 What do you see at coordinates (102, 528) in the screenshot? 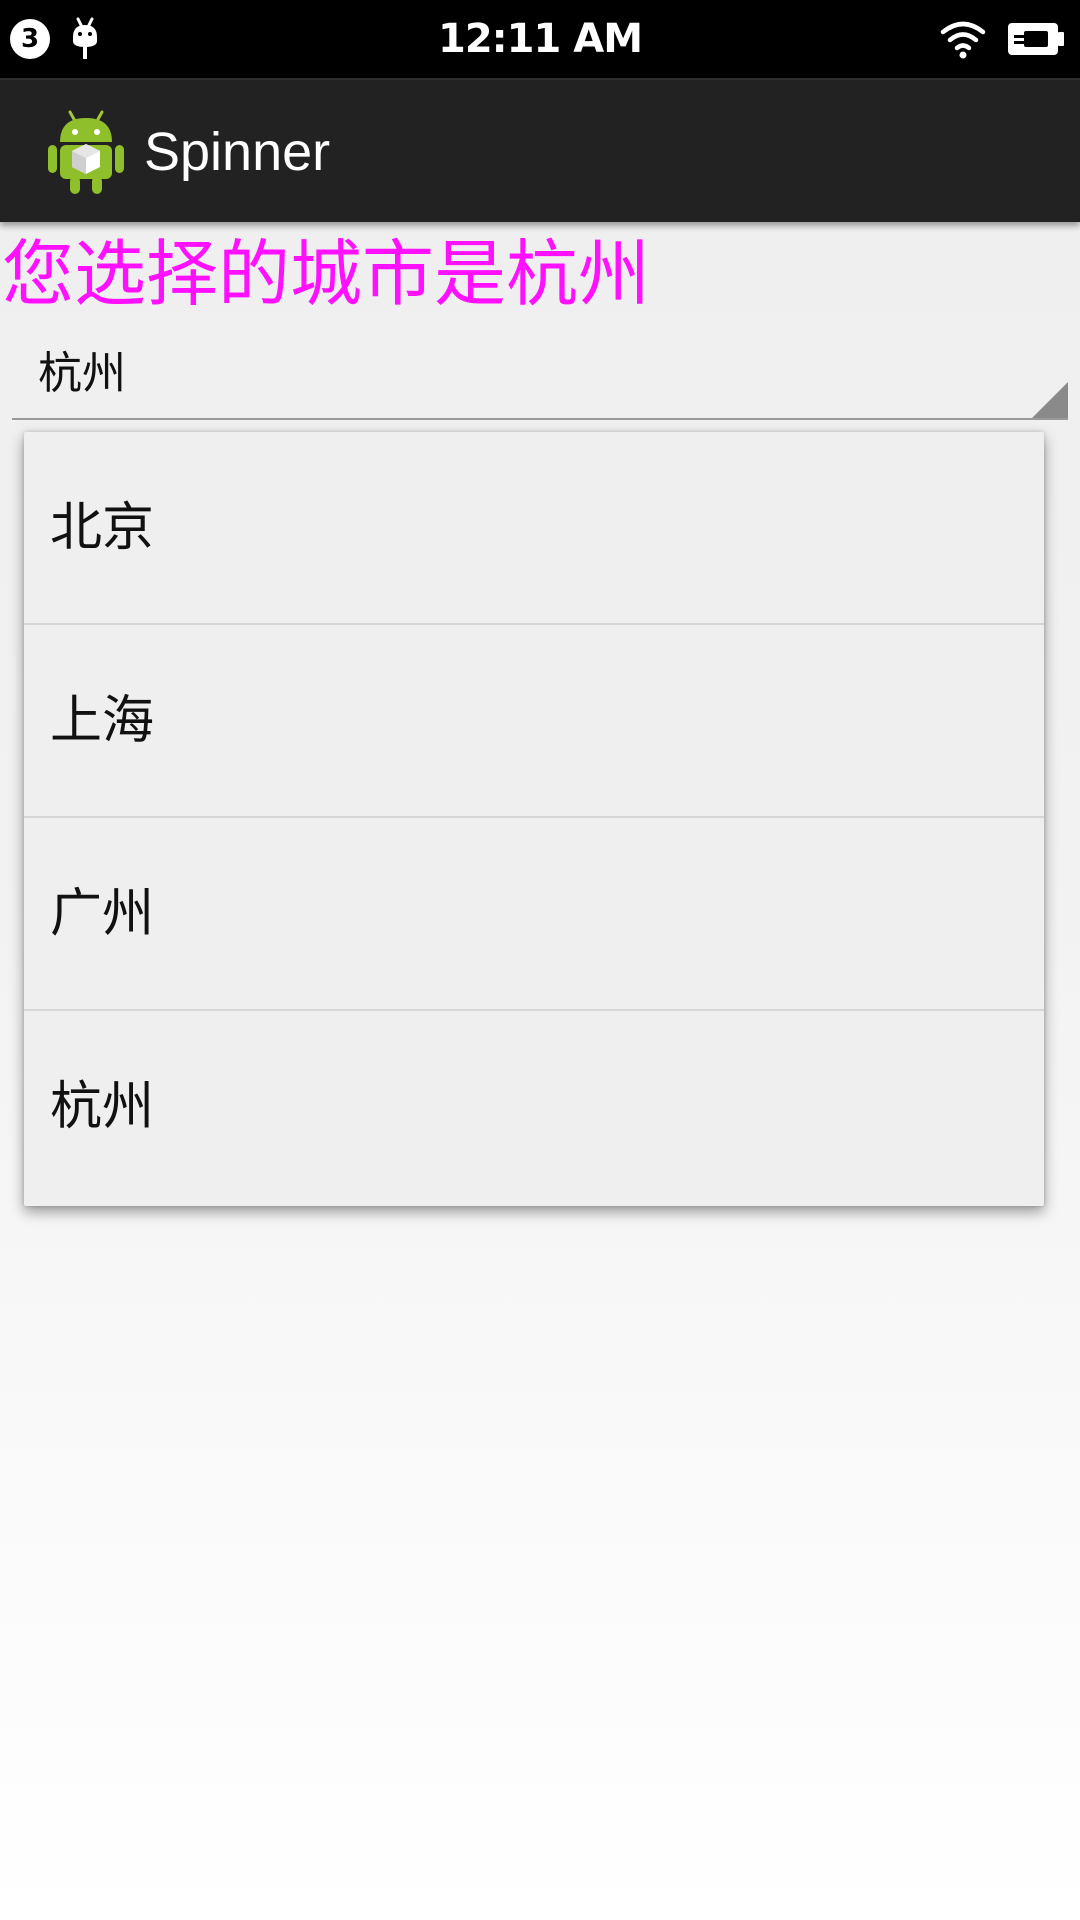
I see `dropdown-item-label: 北京` at bounding box center [102, 528].